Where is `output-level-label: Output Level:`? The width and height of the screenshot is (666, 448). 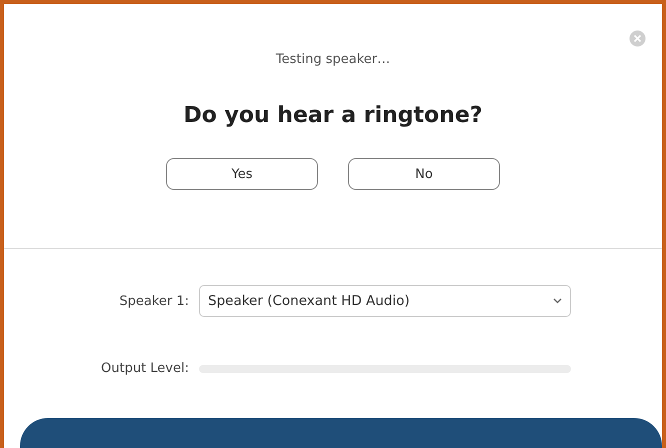 output-level-label: Output Level: is located at coordinates (145, 368).